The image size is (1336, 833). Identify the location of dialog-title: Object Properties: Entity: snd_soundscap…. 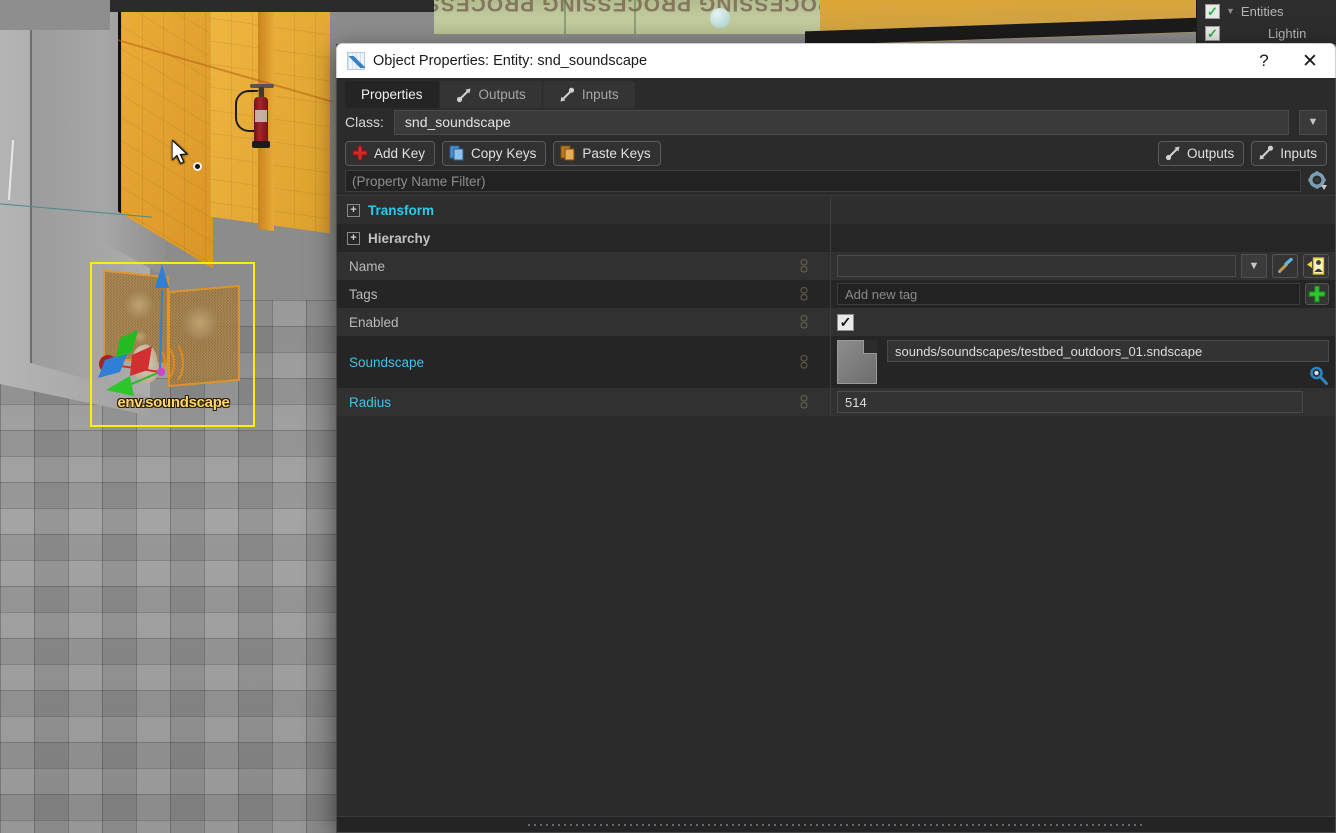
(510, 61).